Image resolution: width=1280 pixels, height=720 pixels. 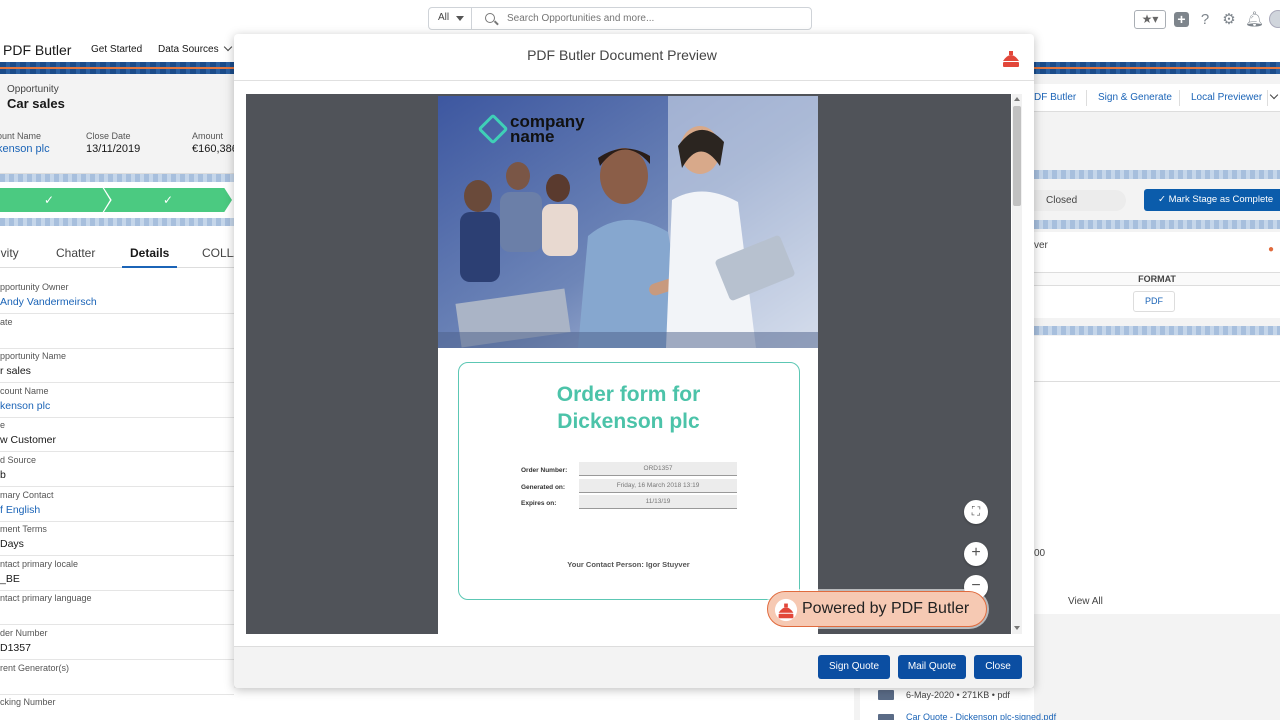 I want to click on sign-quote-button: Sign Quote, so click(x=854, y=667).